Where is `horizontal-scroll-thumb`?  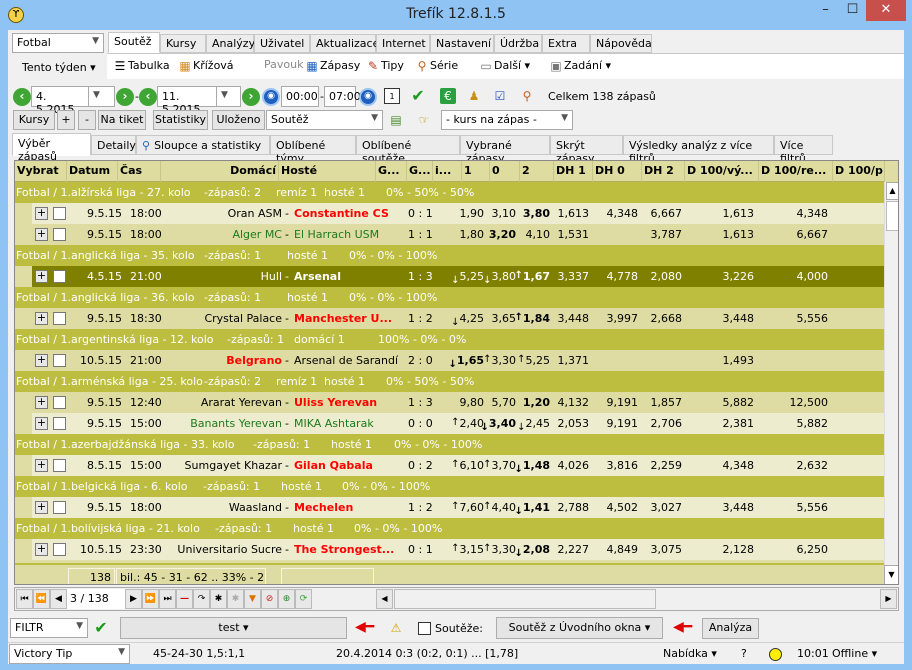 horizontal-scroll-thumb is located at coordinates (525, 599).